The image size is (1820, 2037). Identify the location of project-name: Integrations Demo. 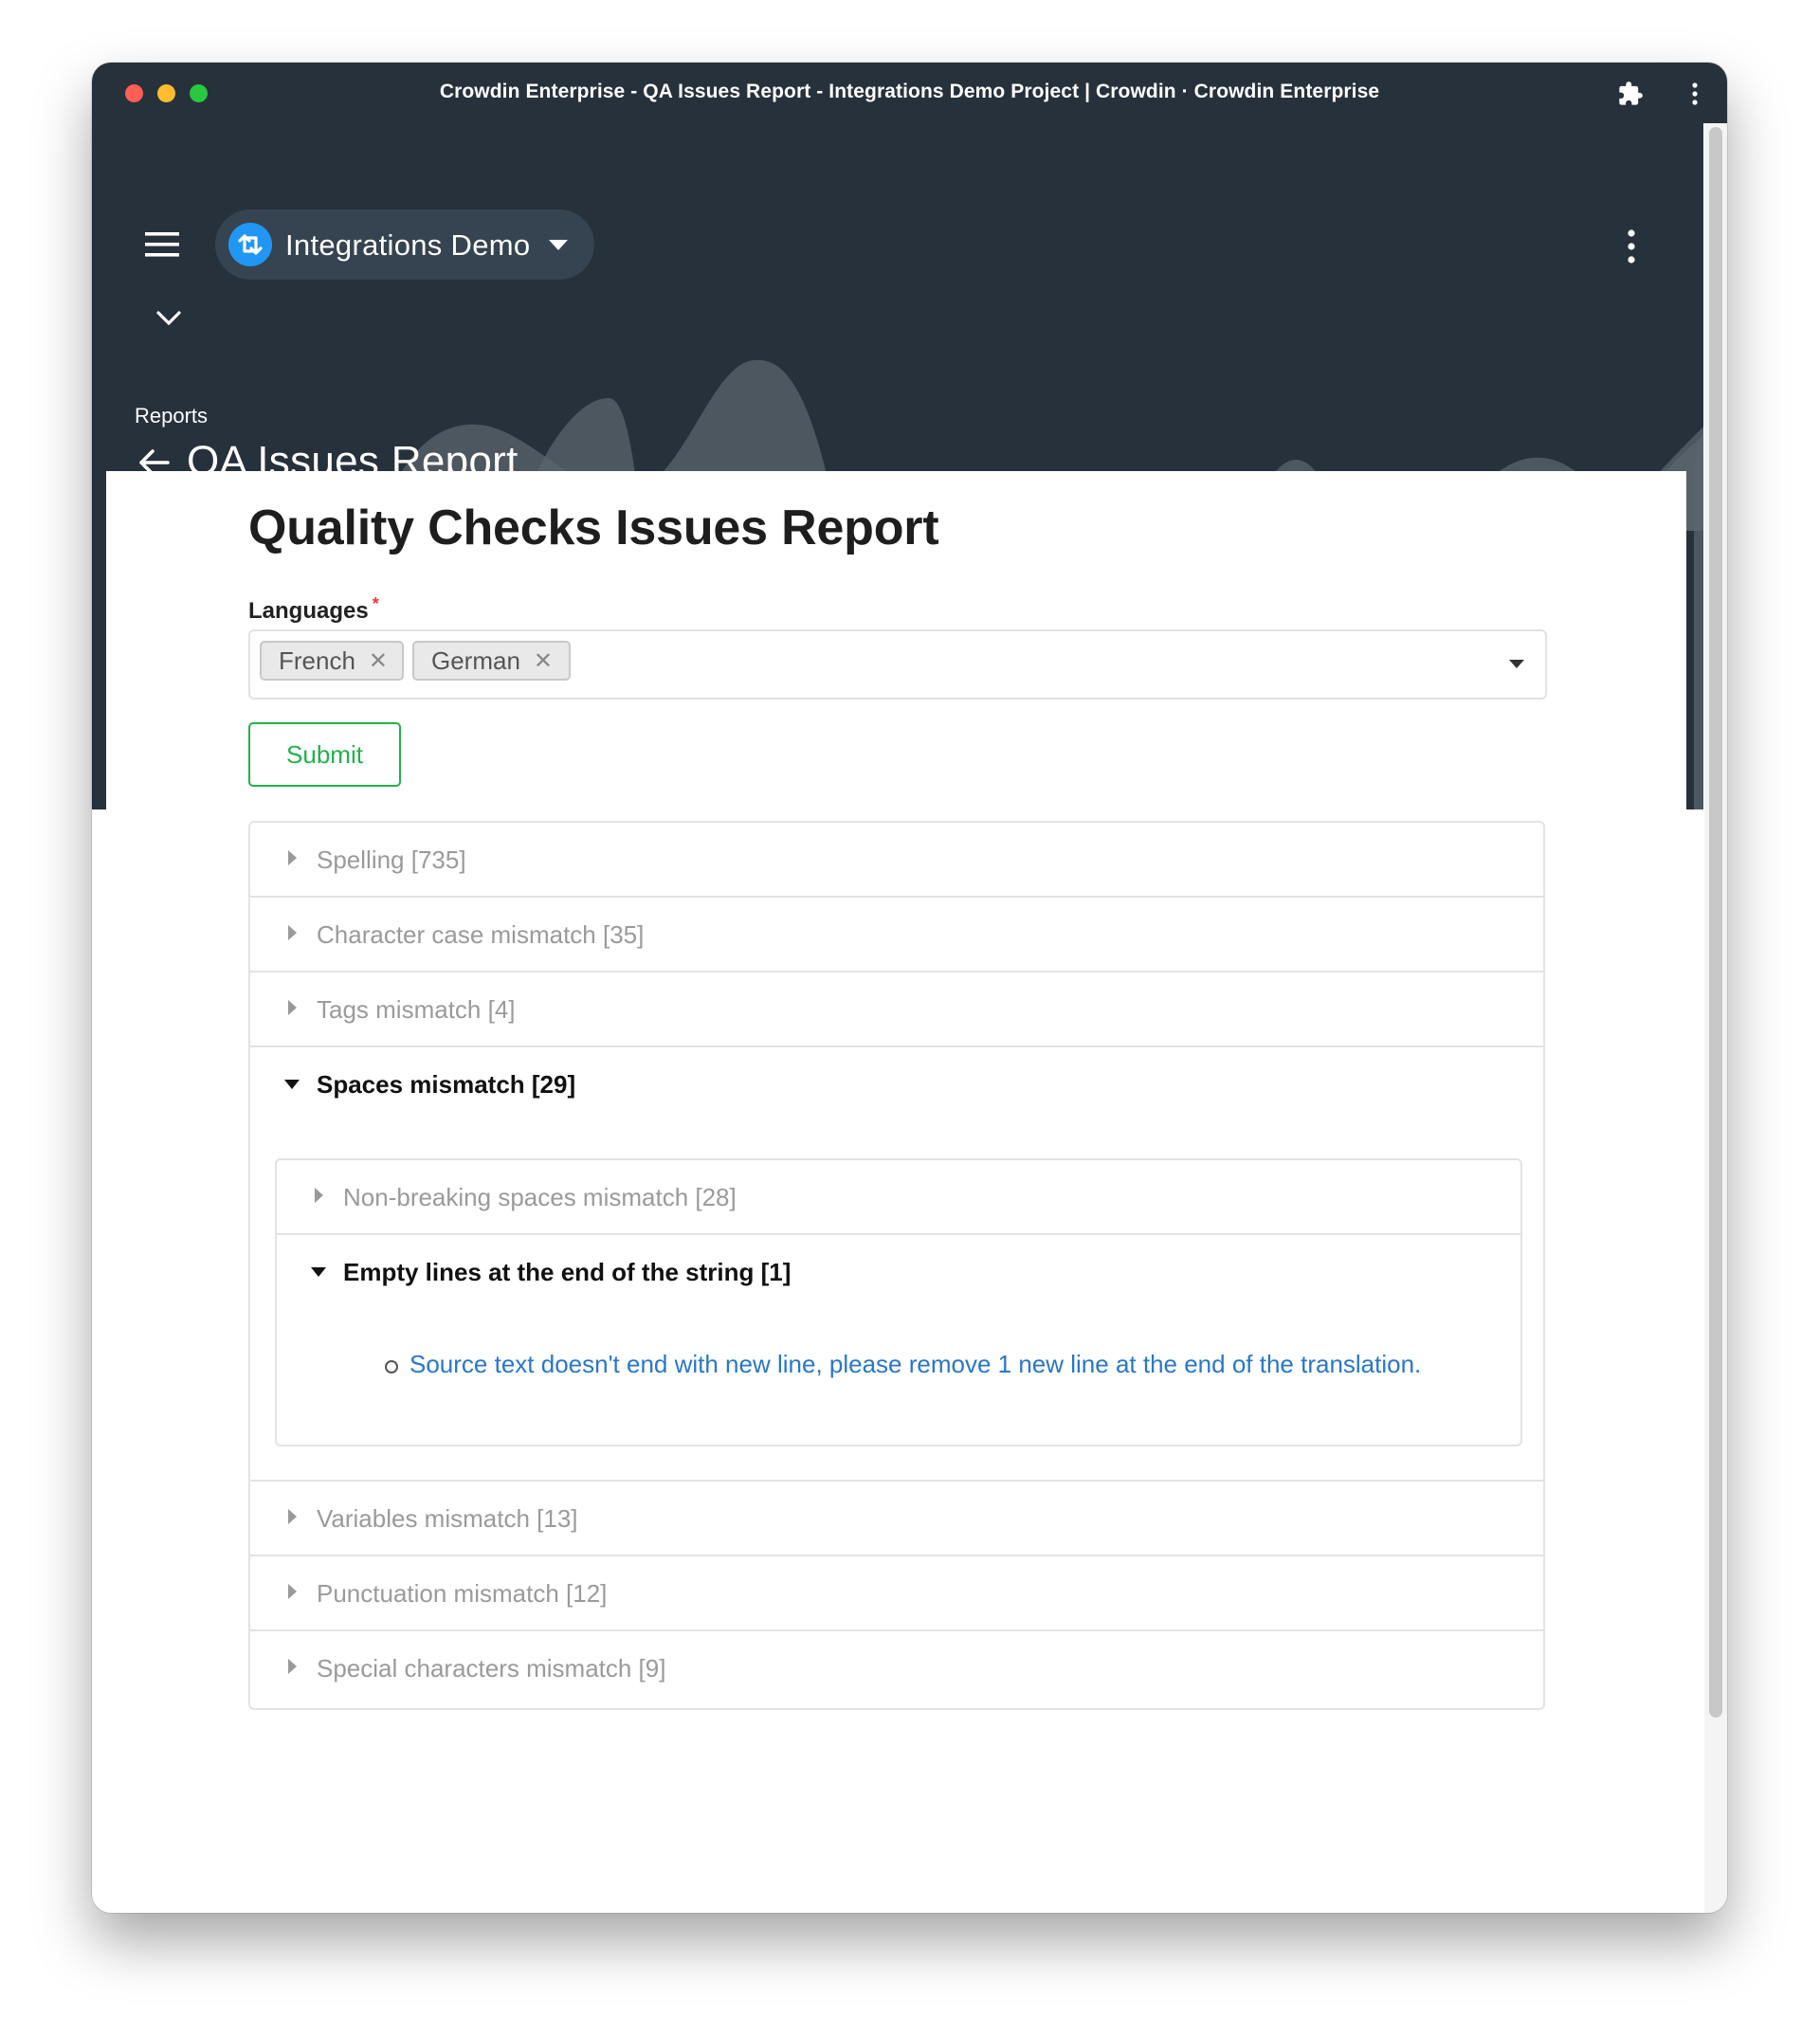
(408, 245).